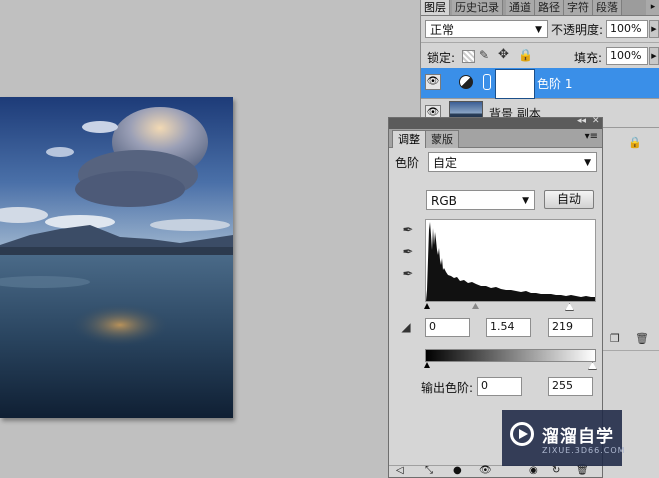  What do you see at coordinates (444, 201) in the screenshot?
I see `channel-value: RGB` at bounding box center [444, 201].